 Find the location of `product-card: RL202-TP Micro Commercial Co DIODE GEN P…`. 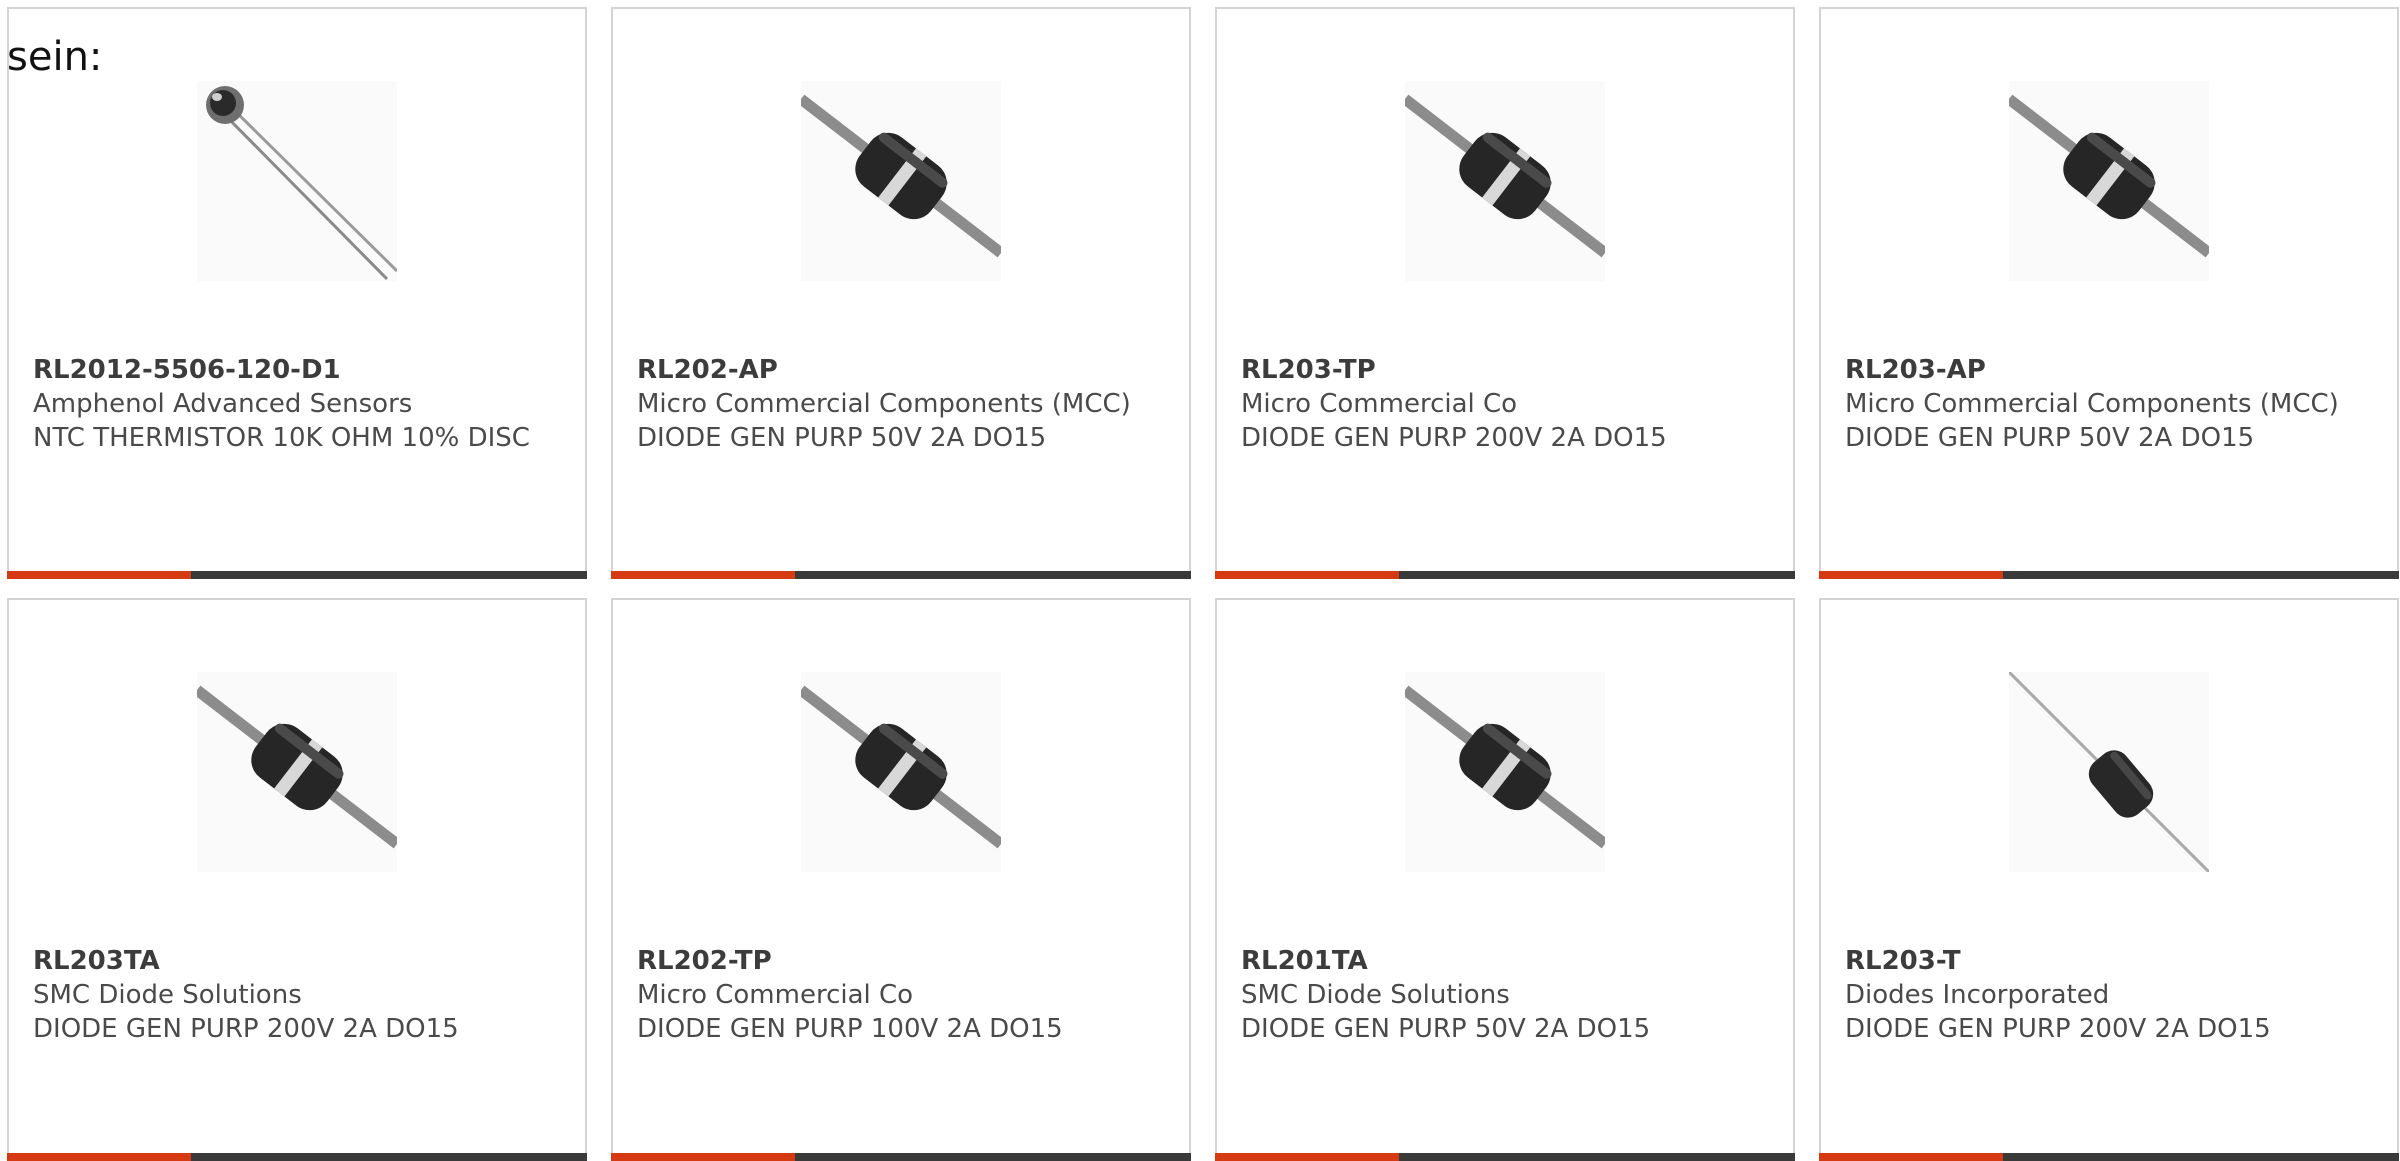

product-card: RL202-TP Micro Commercial Co DIODE GEN P… is located at coordinates (901, 879).